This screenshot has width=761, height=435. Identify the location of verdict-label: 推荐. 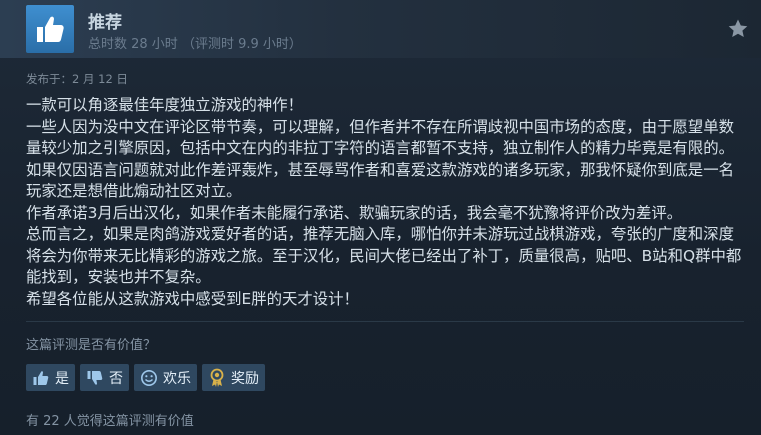
(105, 23).